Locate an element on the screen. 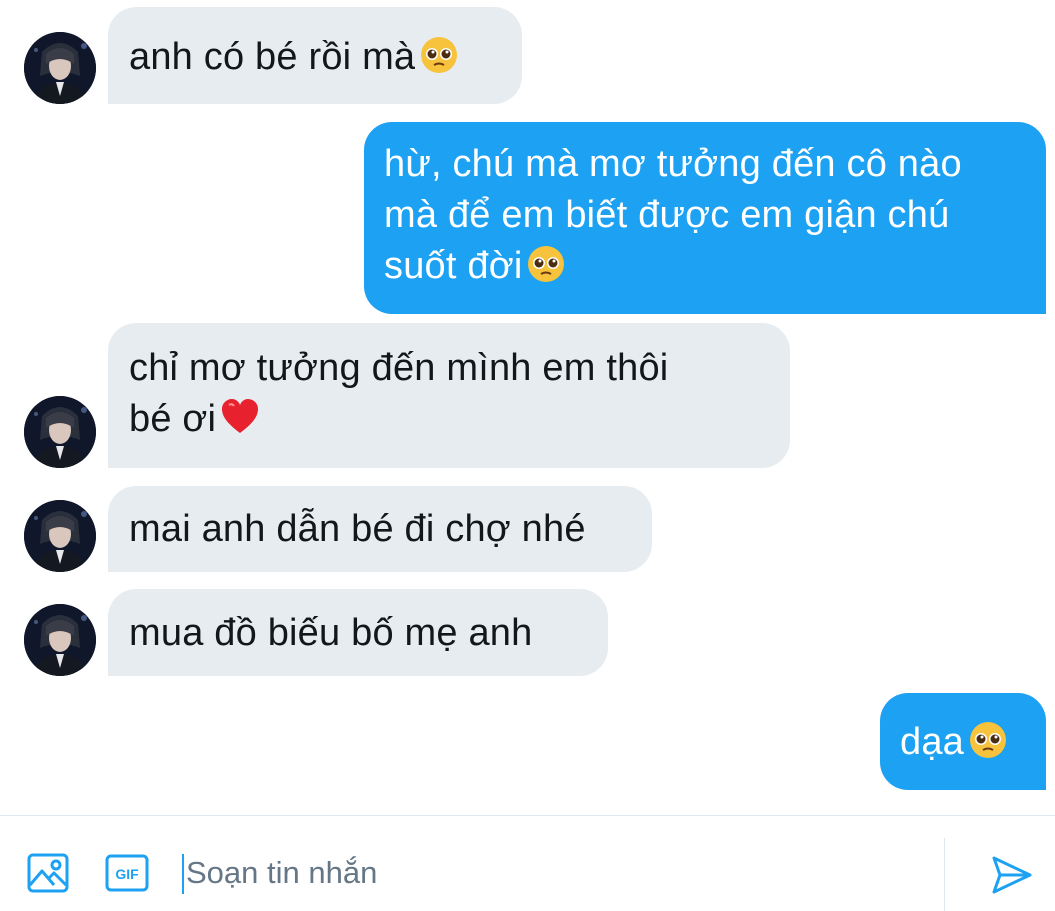 This screenshot has width=1055, height=911. message-bubble-incoming: chỉ mơ tưởng đến mình em thôi bé ơi is located at coordinates (449, 395).